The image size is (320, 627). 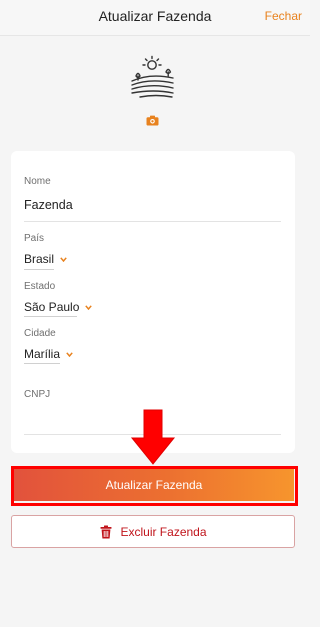 What do you see at coordinates (37, 394) in the screenshot?
I see `cnpj-label: CNPJ` at bounding box center [37, 394].